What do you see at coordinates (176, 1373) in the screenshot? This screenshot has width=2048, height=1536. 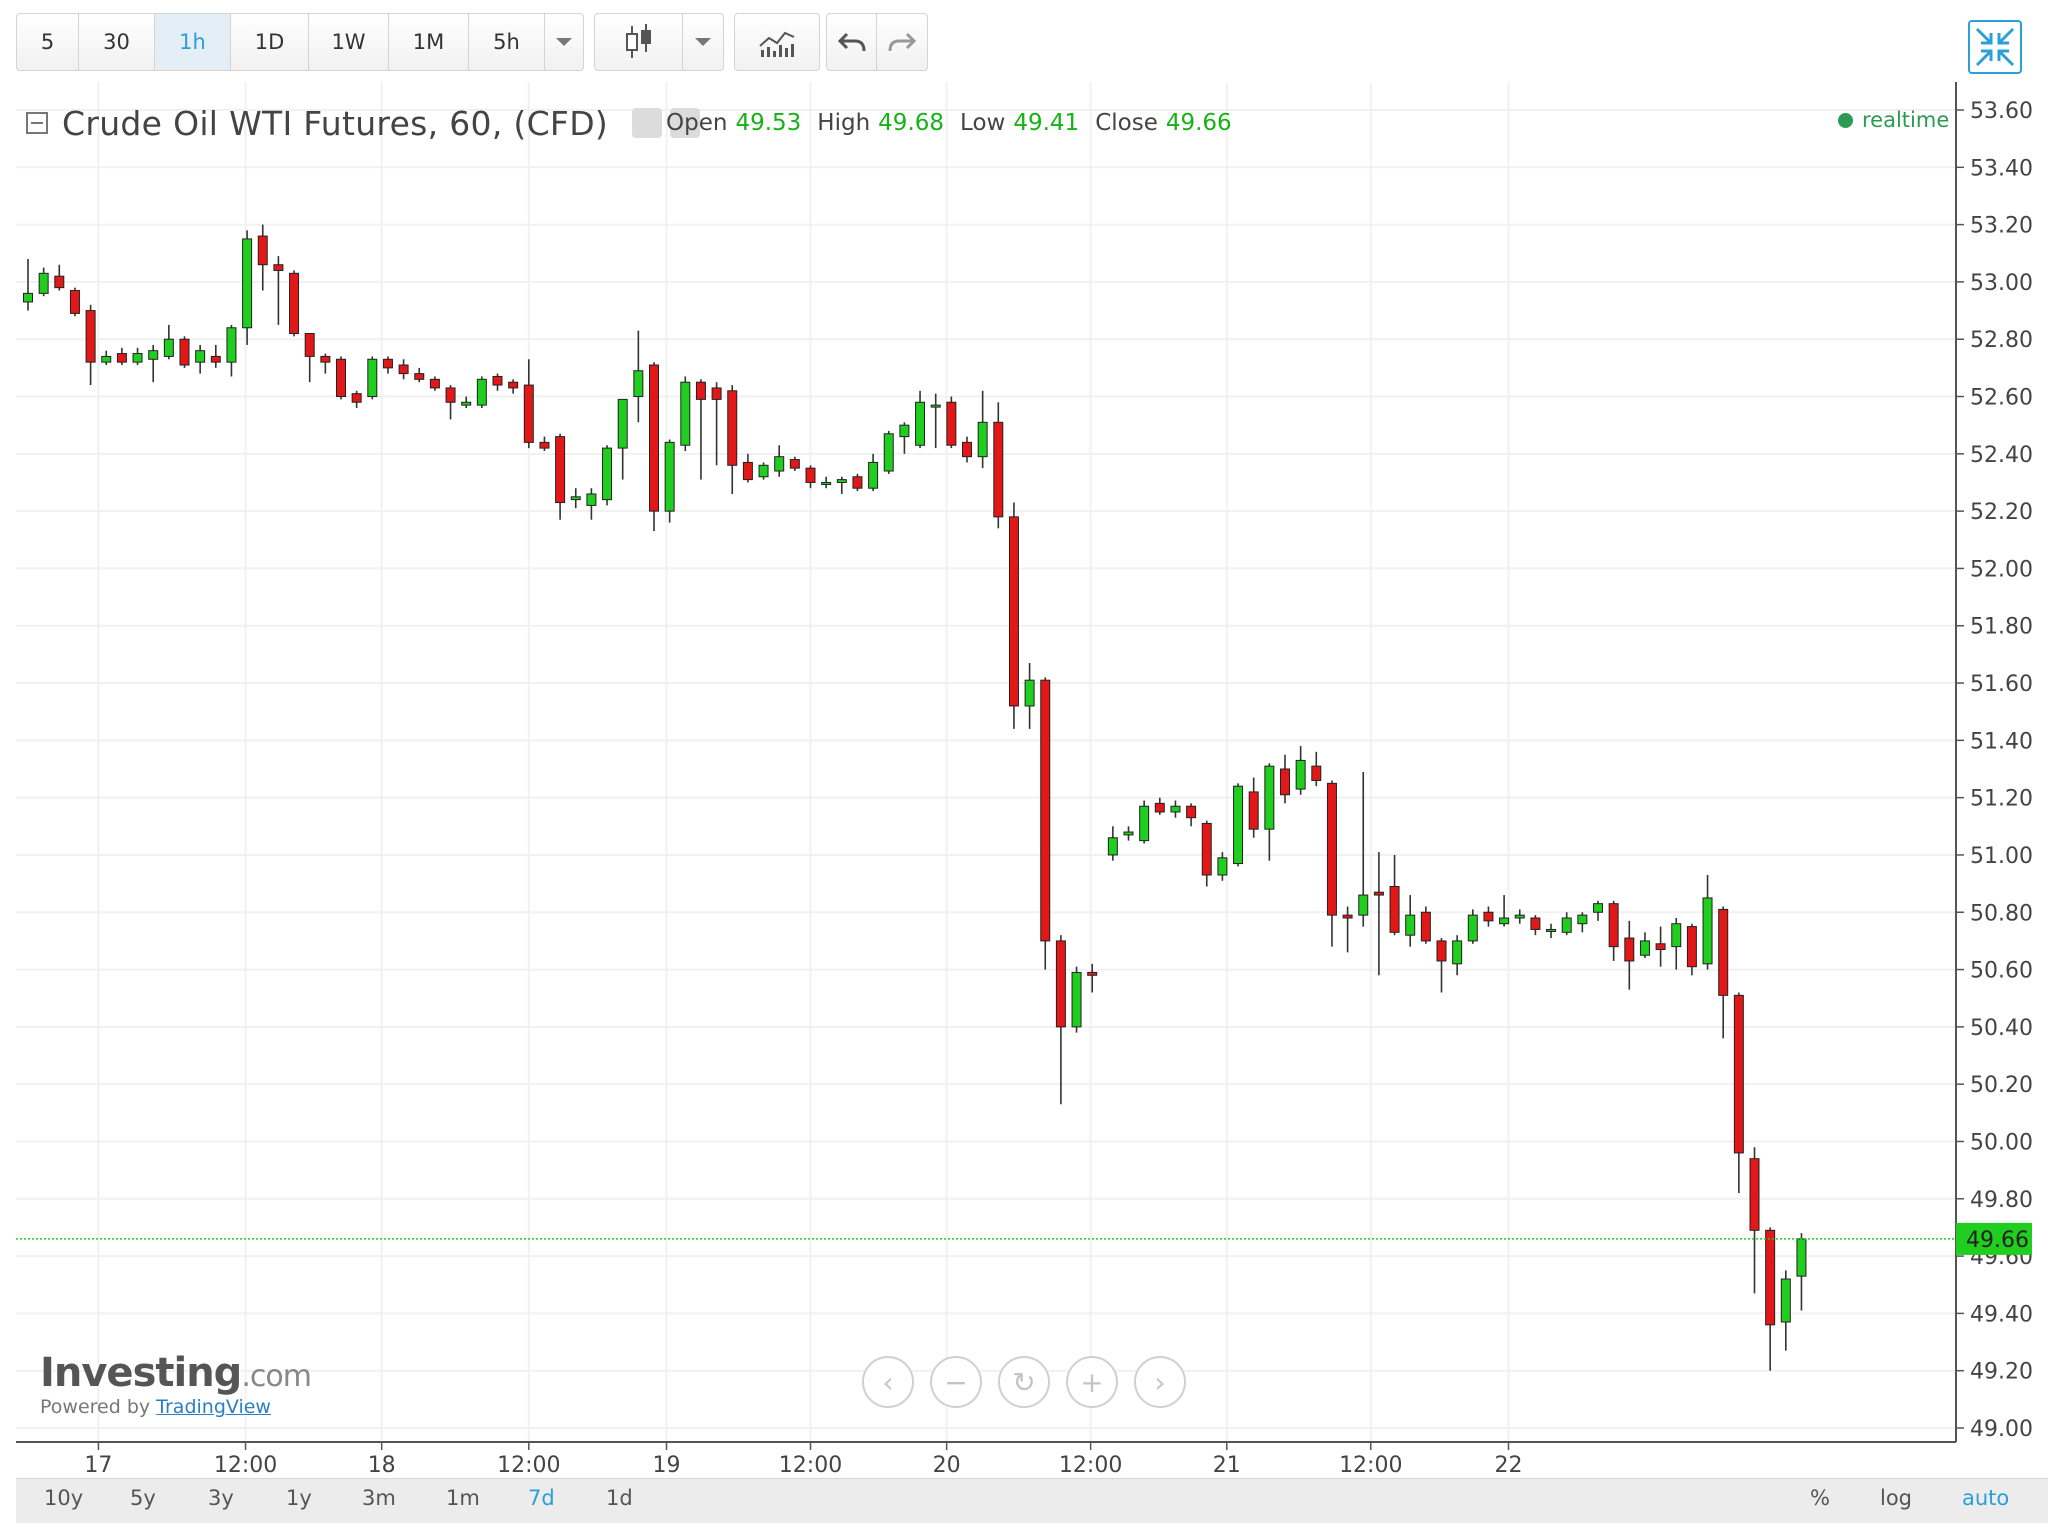 I see `investing-logo: Investing.com` at bounding box center [176, 1373].